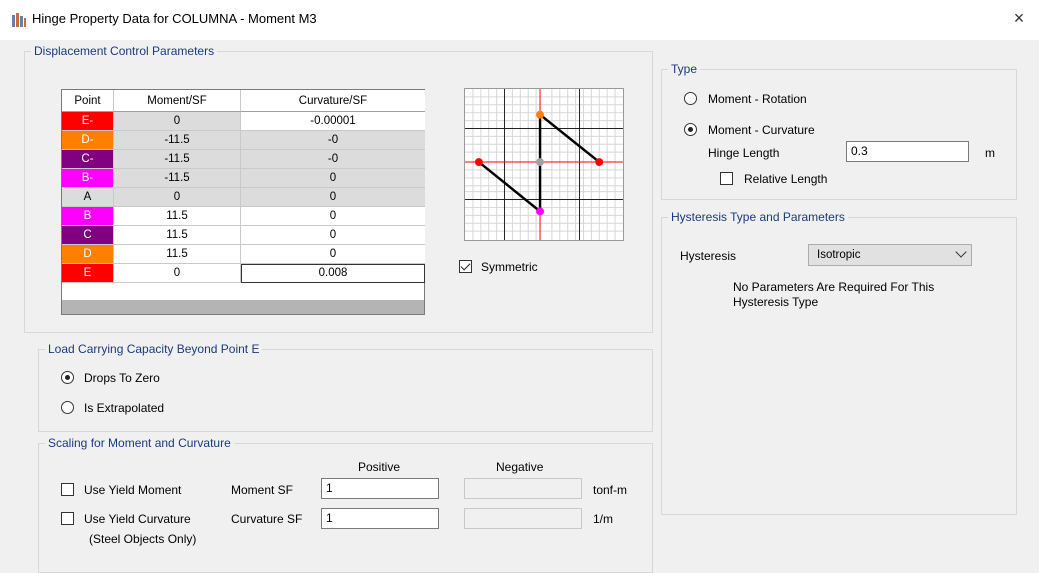 This screenshot has width=1039, height=573. I want to click on use-yield-moment-label: Use Yield Moment, so click(133, 490).